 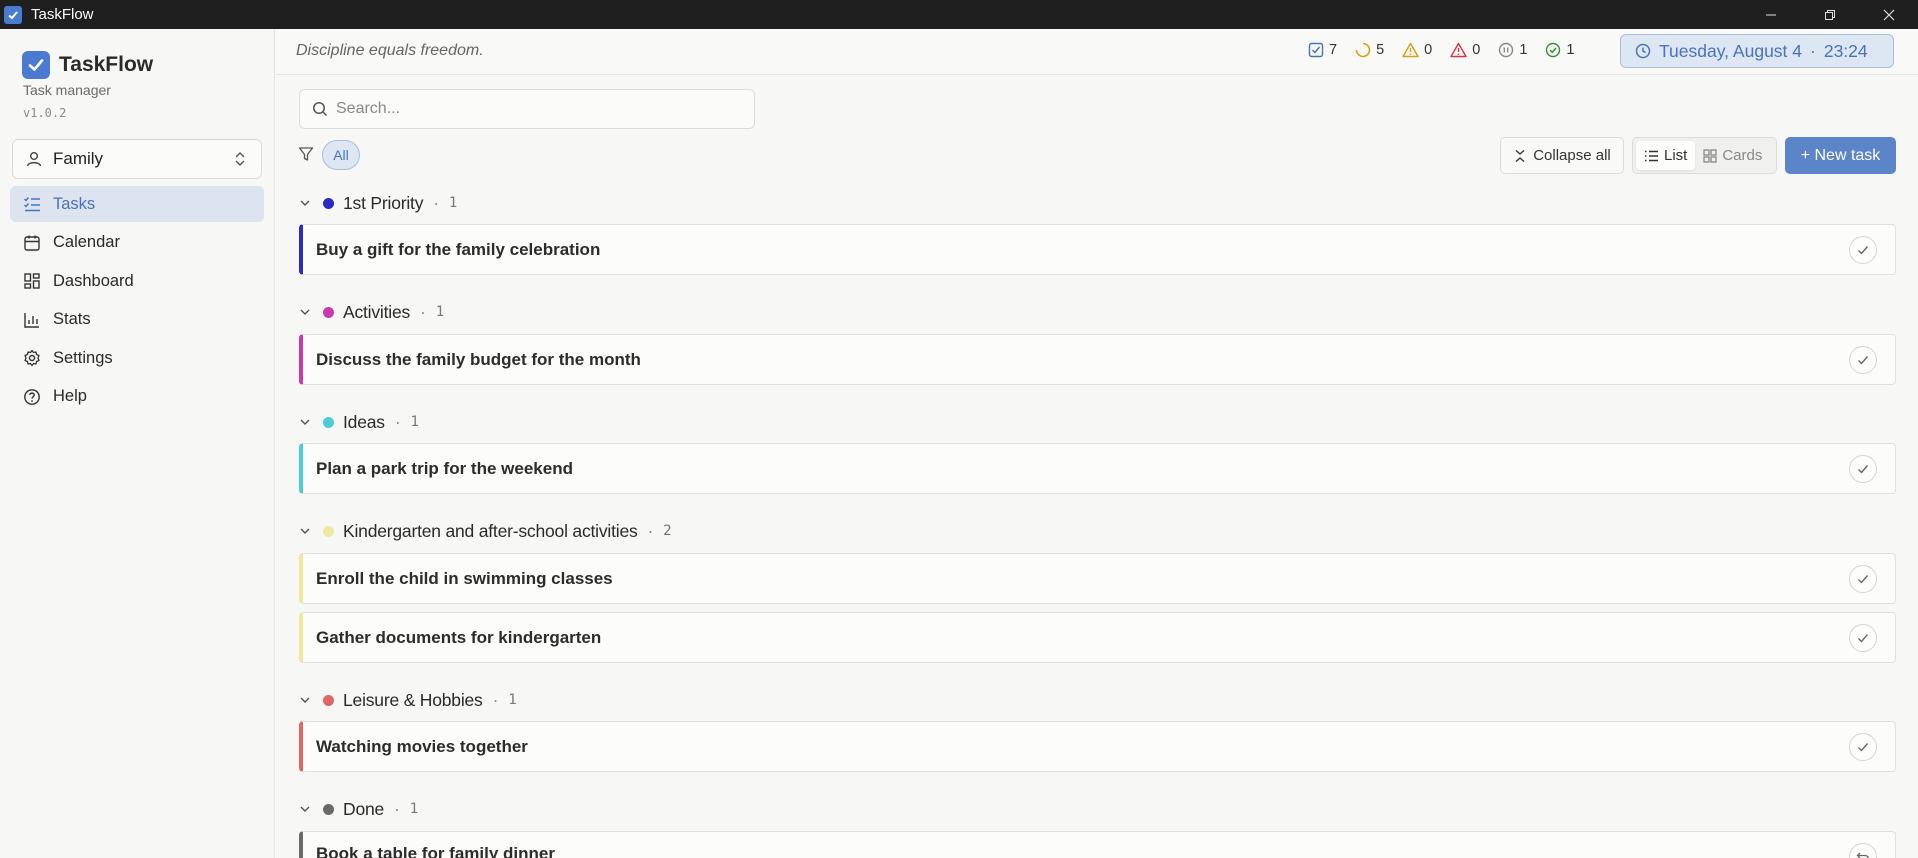 What do you see at coordinates (1559, 50) in the screenshot?
I see `stat-done: 1` at bounding box center [1559, 50].